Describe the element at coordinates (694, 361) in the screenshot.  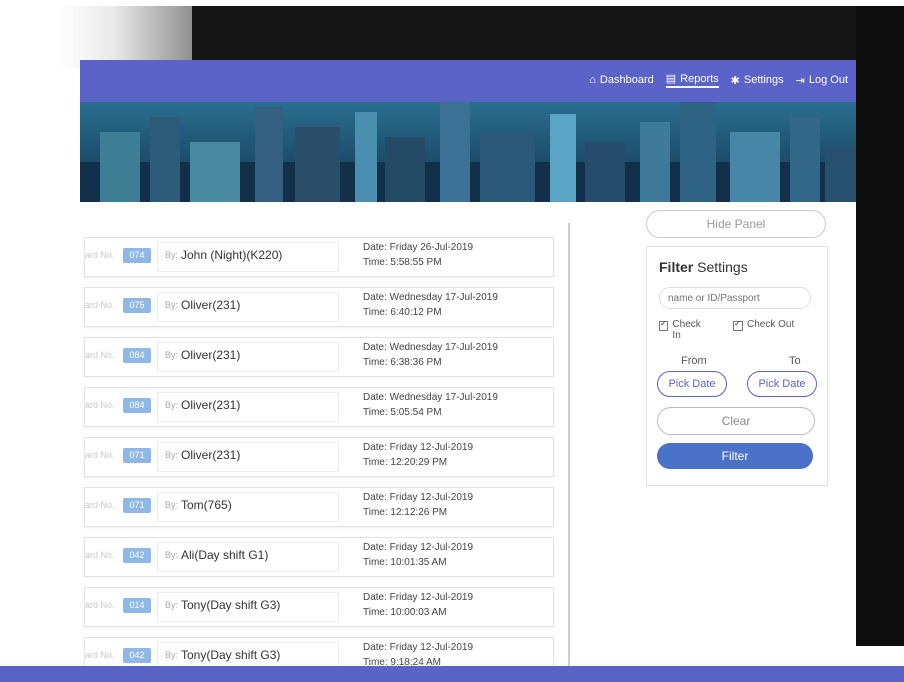
I see `from-label: From` at that location.